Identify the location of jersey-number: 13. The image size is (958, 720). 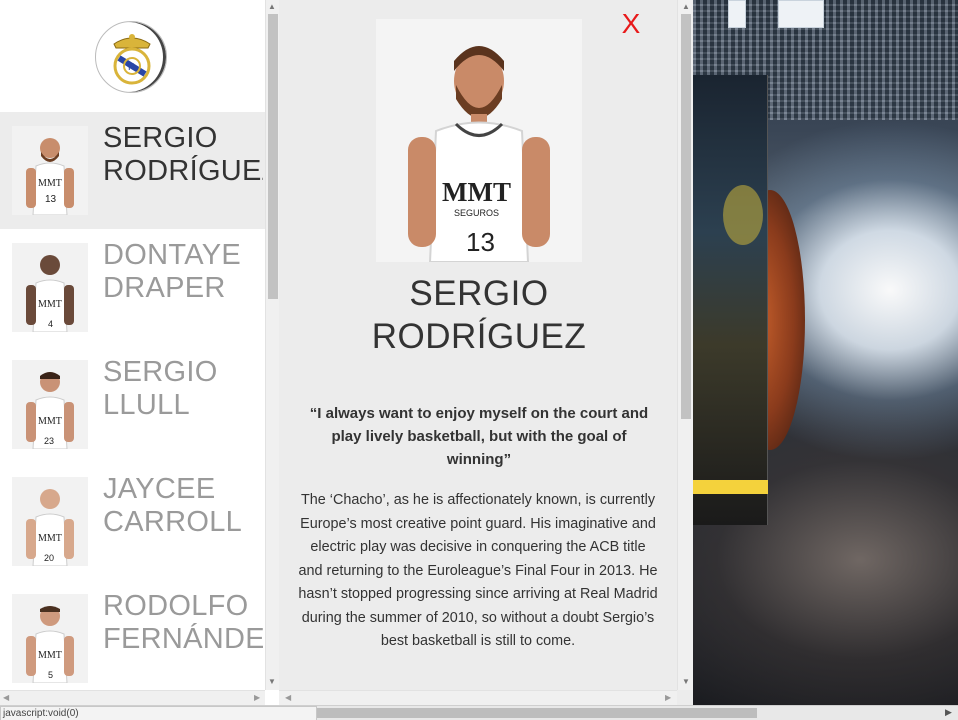
(480, 242).